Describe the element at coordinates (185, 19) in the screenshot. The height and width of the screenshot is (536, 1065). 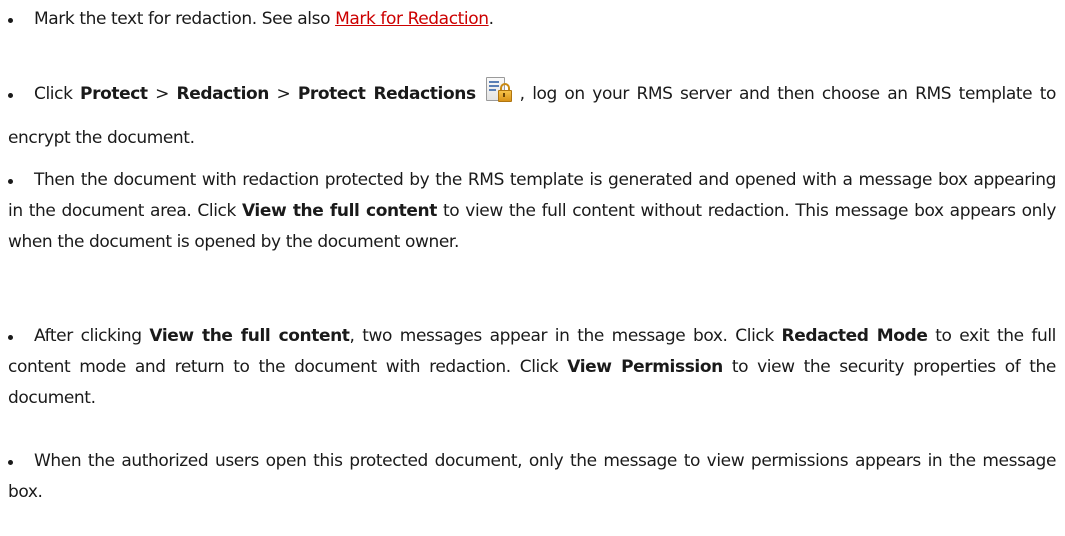
I see `bullet-text: Mark the text for redaction. See also` at that location.